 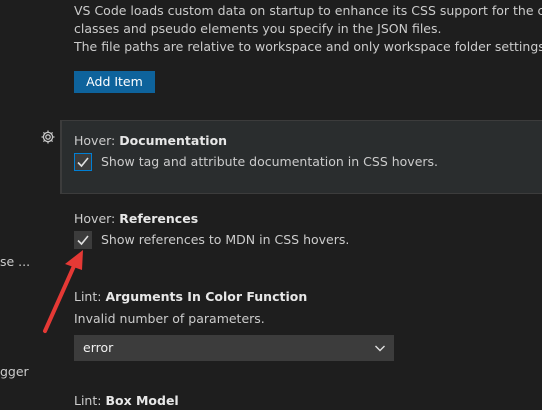 I want to click on setting-title: Lint: Arguments In Color Function, so click(x=190, y=296).